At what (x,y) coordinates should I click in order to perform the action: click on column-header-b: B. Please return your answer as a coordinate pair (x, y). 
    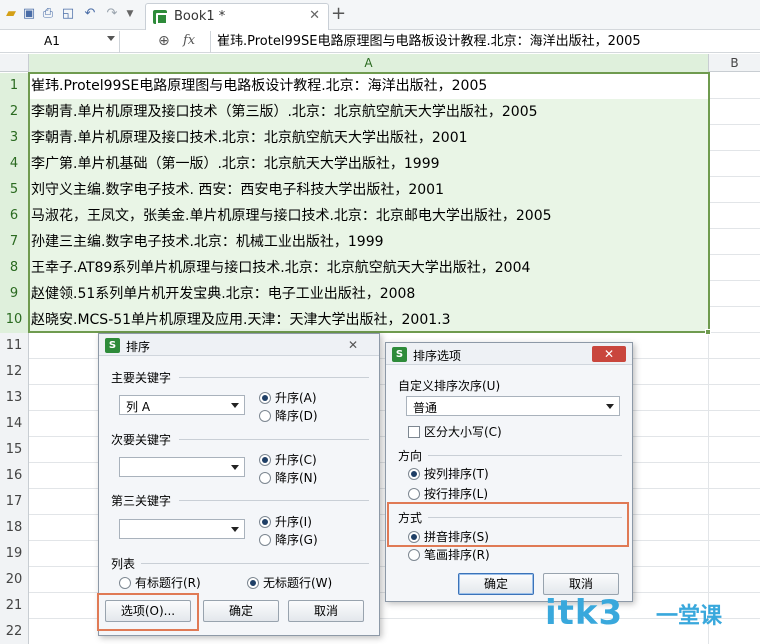
    Looking at the image, I should click on (734, 63).